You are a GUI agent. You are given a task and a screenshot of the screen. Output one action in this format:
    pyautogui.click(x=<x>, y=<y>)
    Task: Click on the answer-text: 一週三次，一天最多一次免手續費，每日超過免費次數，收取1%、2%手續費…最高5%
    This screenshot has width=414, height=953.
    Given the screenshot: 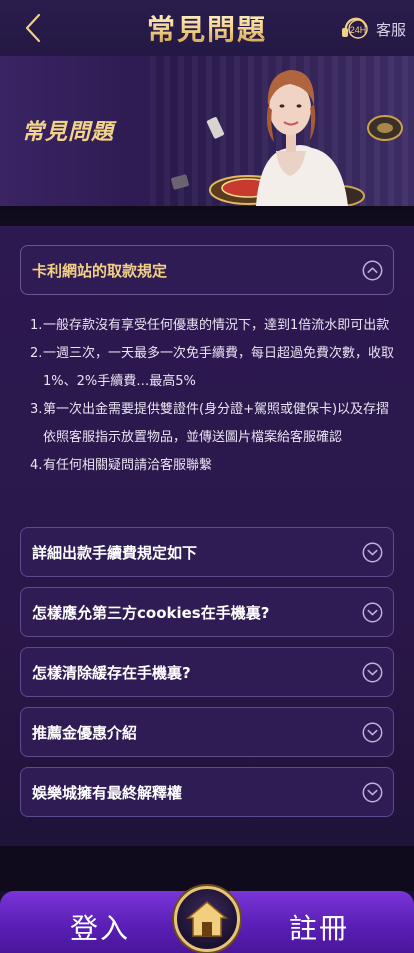 What is the action you would take?
    pyautogui.click(x=219, y=367)
    